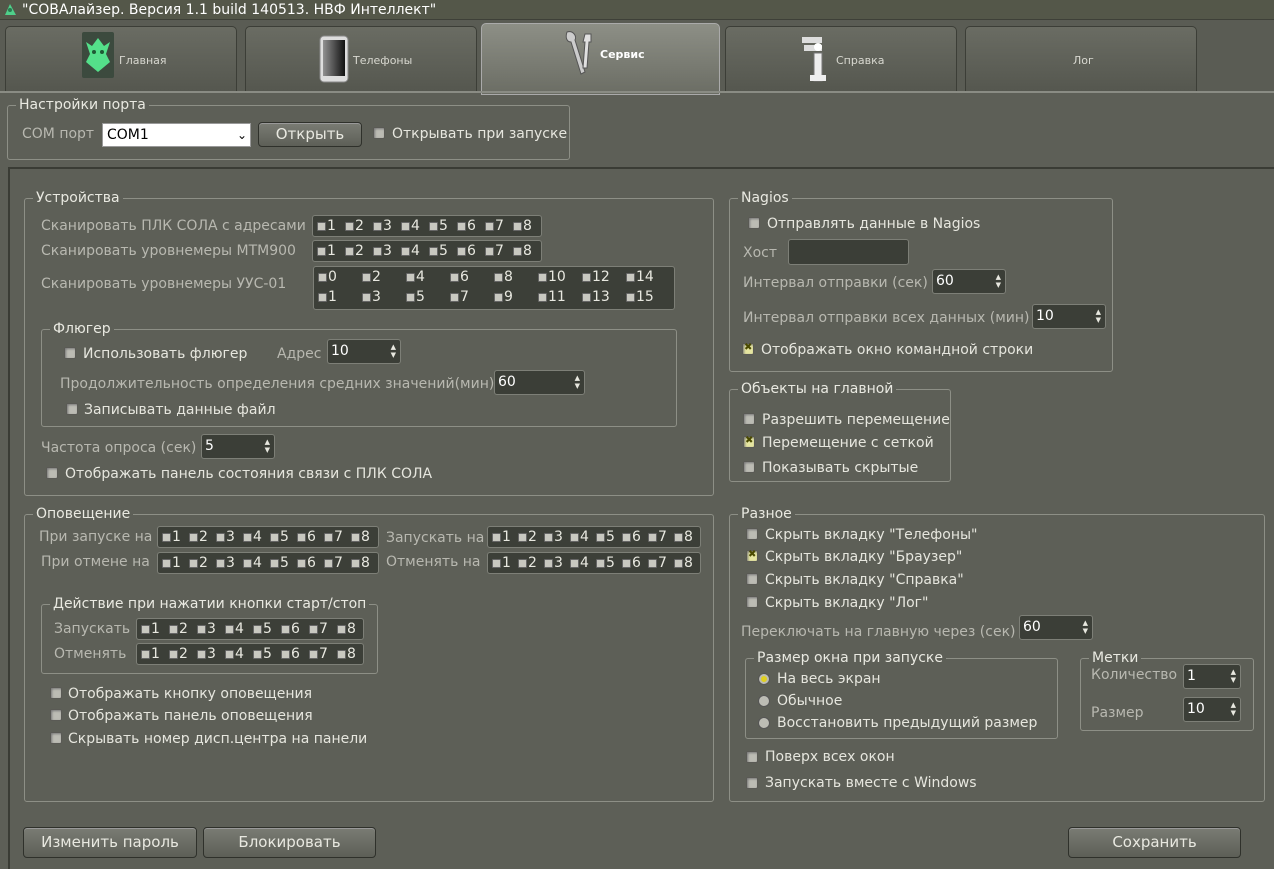  Describe the element at coordinates (516, 297) in the screenshot. I see `address-checkbox: 9` at that location.